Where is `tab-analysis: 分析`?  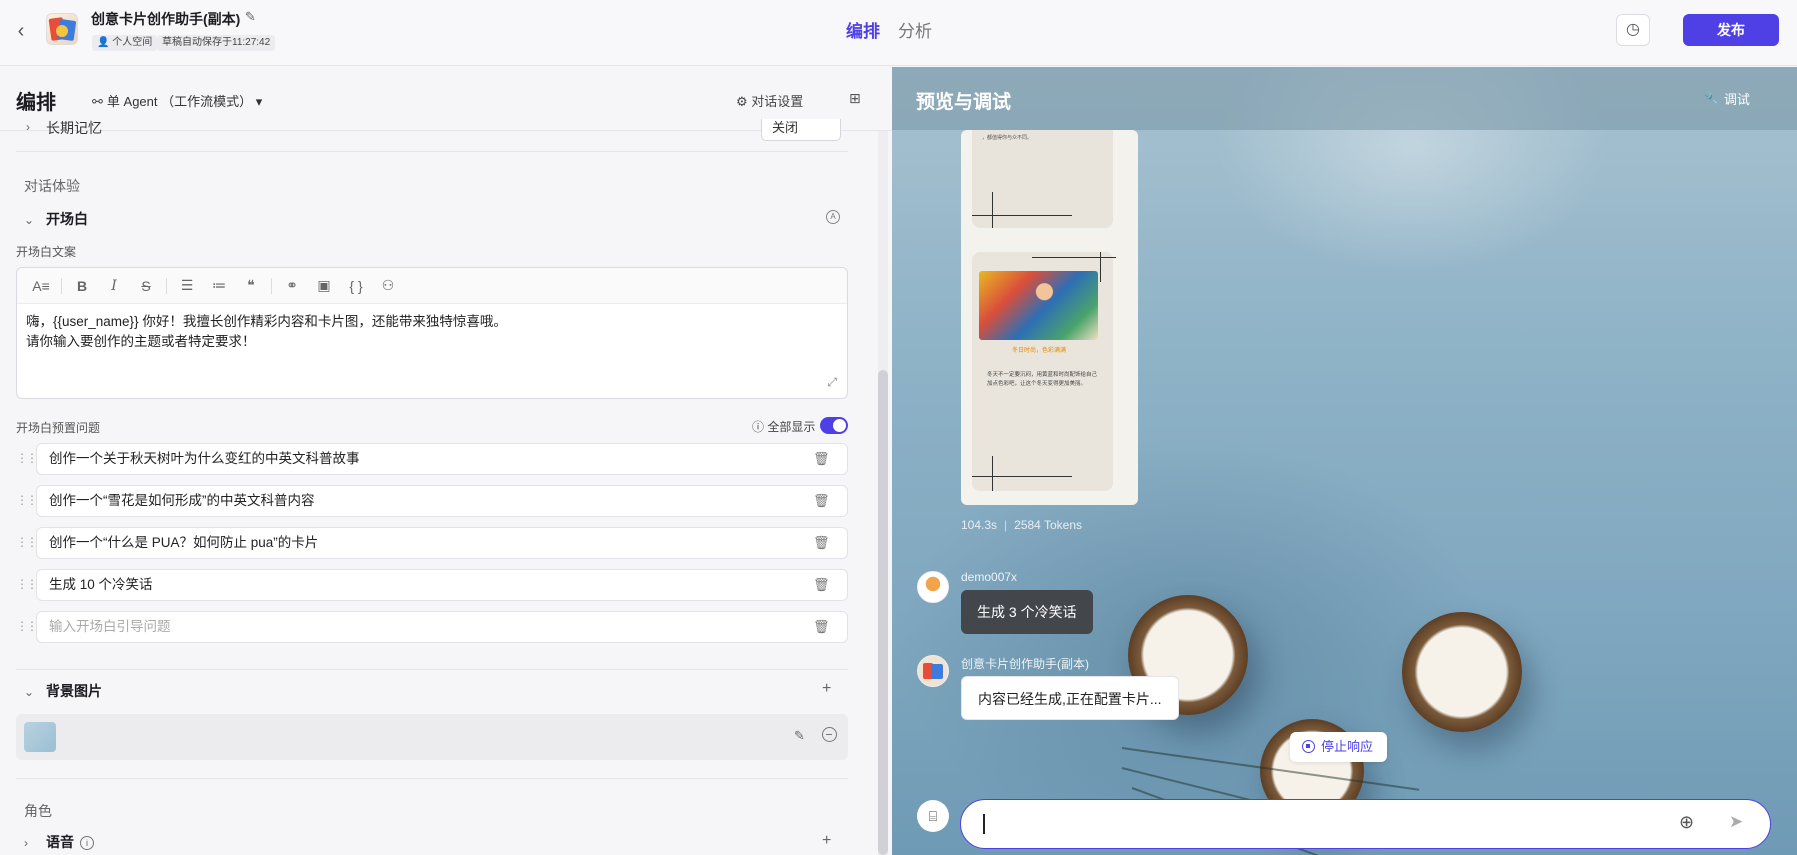 tab-analysis: 分析 is located at coordinates (915, 29).